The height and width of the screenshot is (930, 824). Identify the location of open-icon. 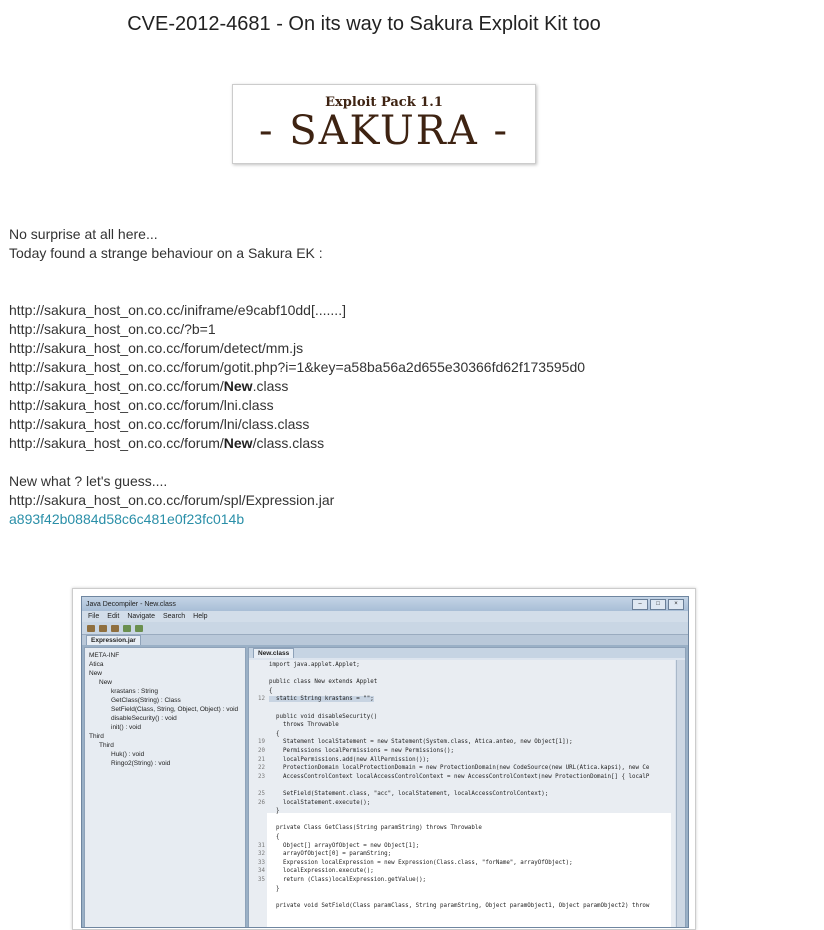
(91, 628).